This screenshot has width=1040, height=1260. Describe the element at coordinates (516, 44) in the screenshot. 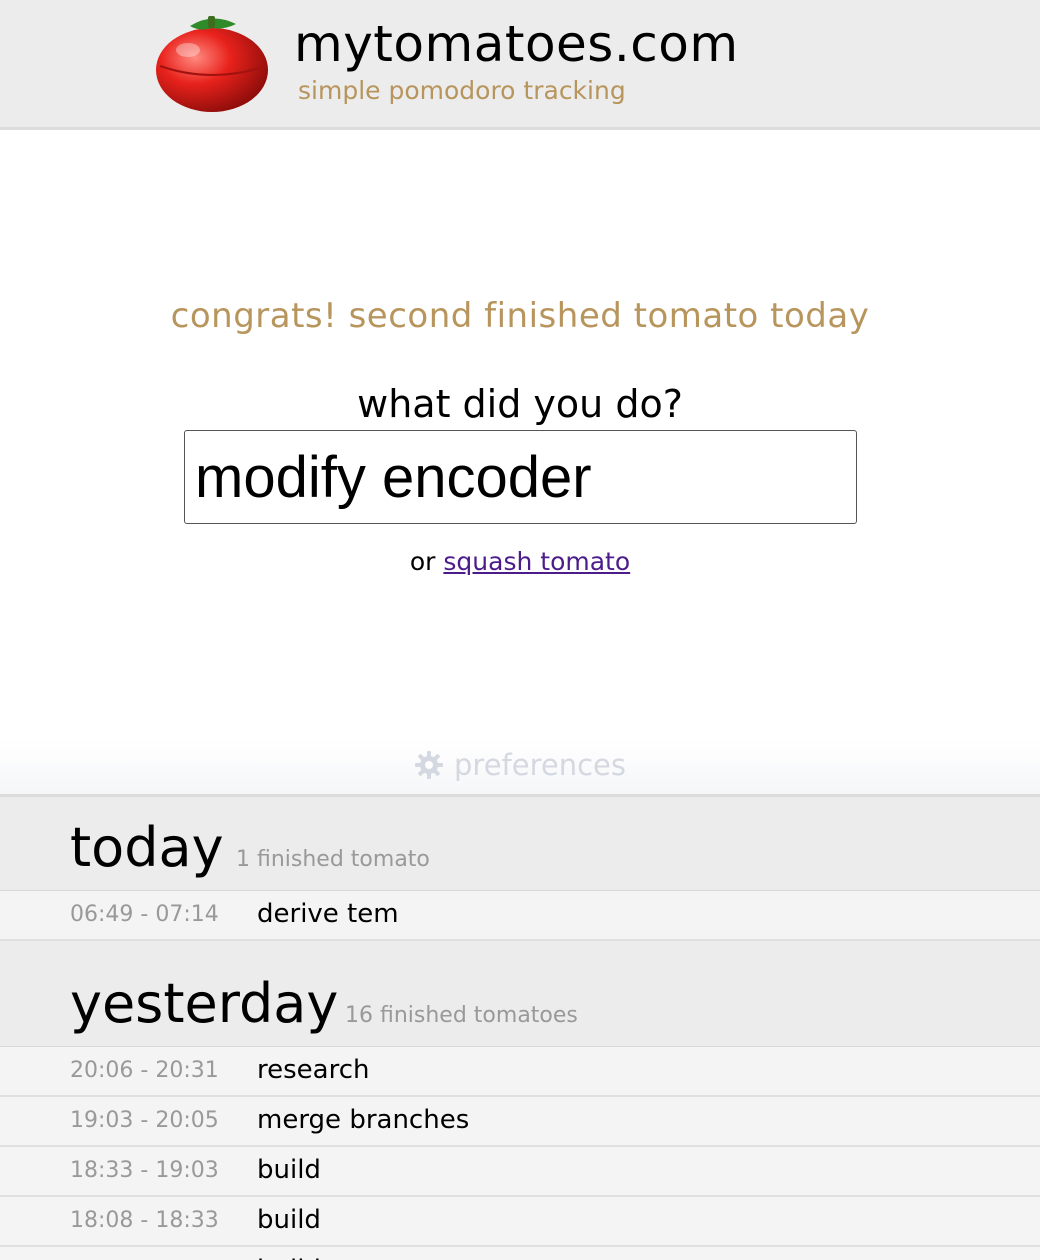

I see `site-title: mytomatoes.com` at that location.